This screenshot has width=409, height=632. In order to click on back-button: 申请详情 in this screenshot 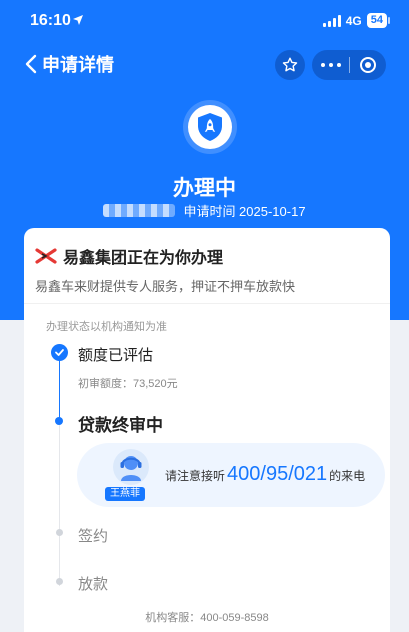, I will do `click(69, 64)`.